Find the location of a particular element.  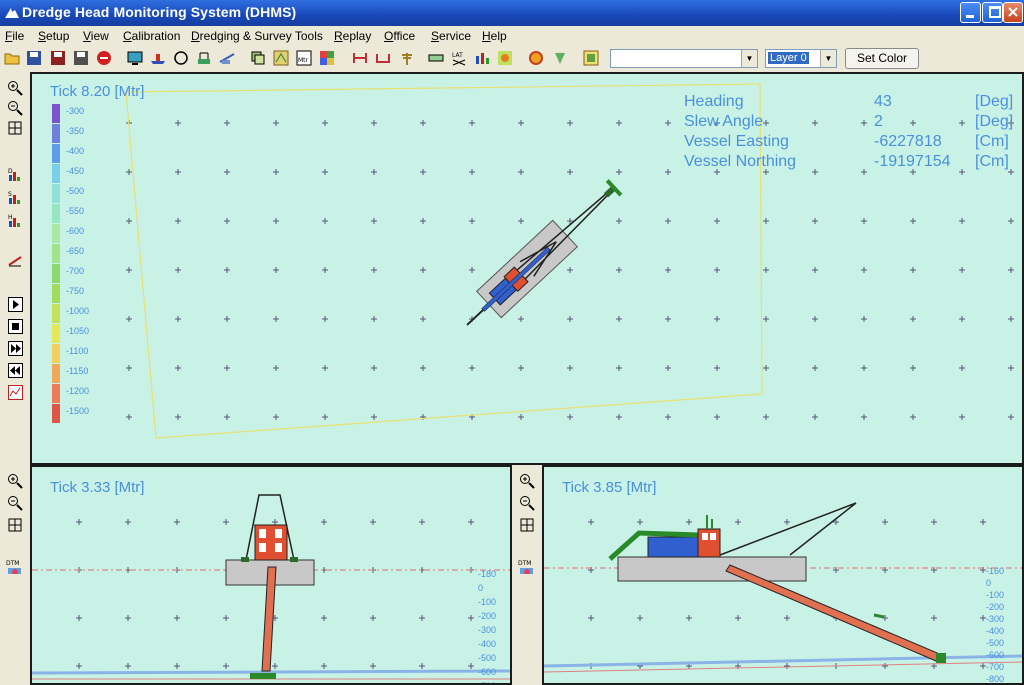

svg-text: DTM is located at coordinates (524, 563).